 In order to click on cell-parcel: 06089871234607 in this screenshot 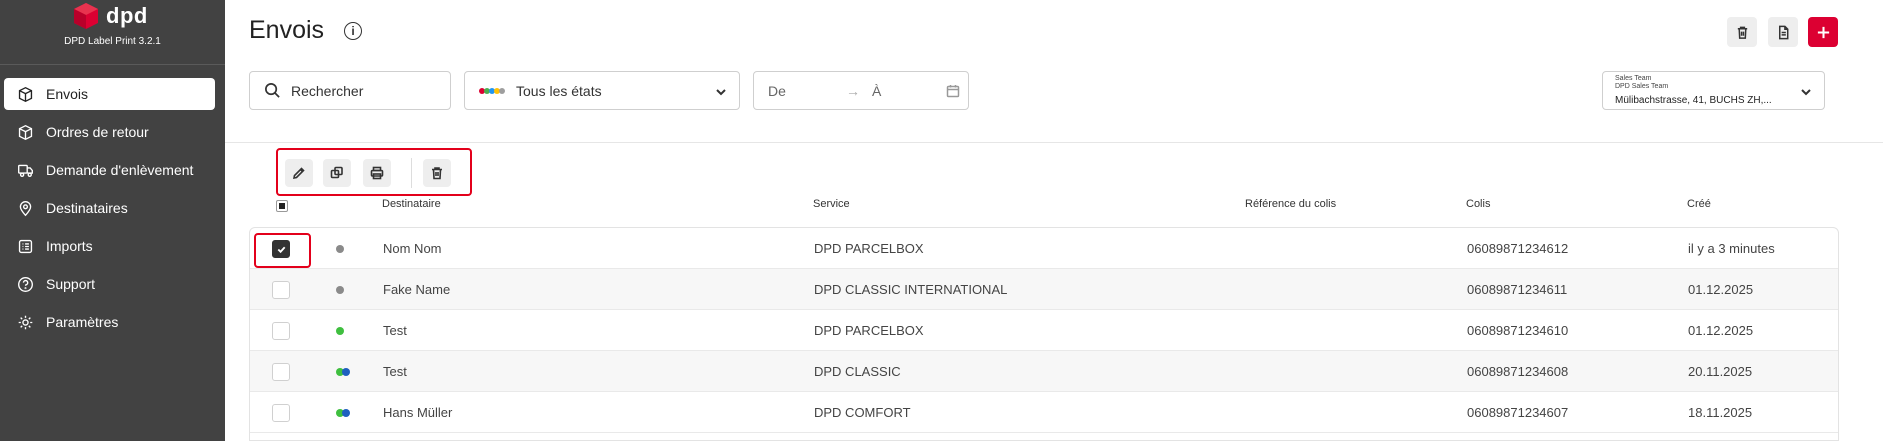, I will do `click(1518, 412)`.